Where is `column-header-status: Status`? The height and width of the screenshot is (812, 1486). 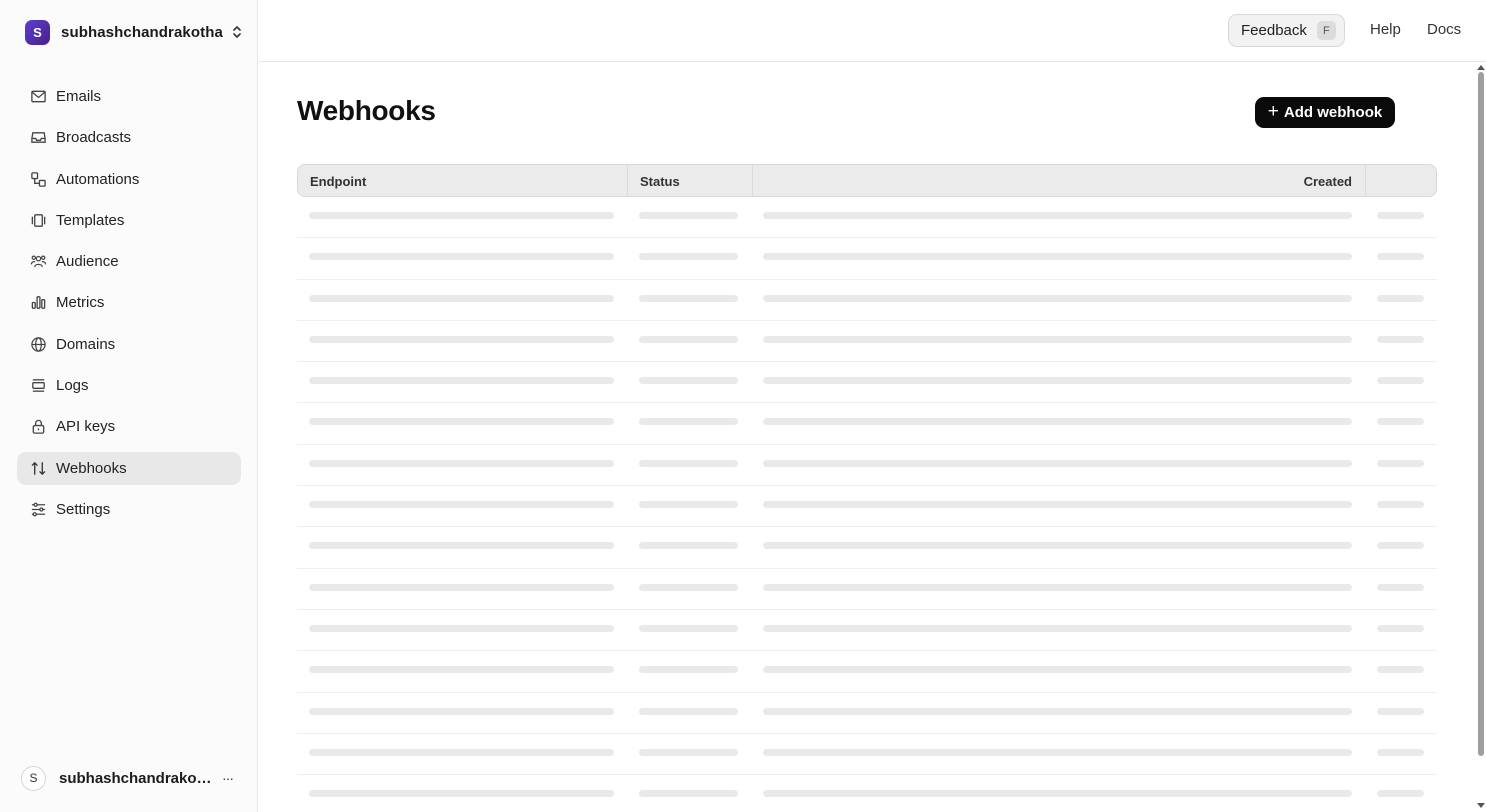 column-header-status: Status is located at coordinates (660, 181).